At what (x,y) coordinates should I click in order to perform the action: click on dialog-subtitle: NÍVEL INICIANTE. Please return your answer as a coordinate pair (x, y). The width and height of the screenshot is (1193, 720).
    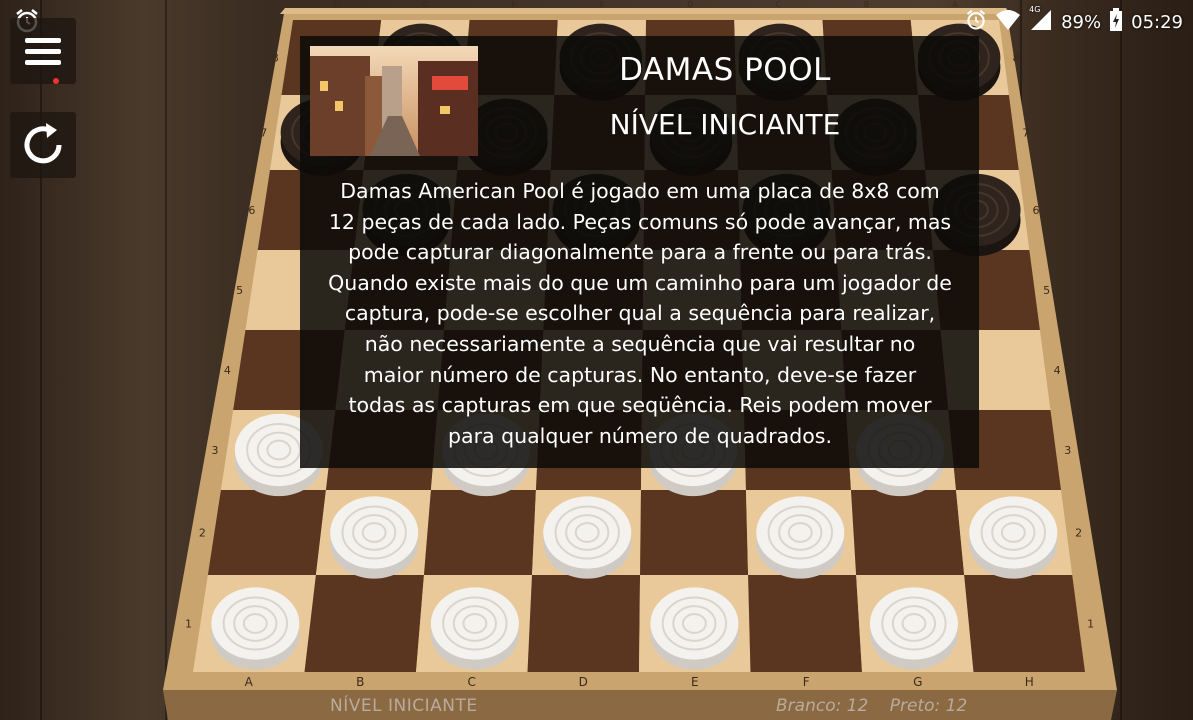
    Looking at the image, I should click on (725, 124).